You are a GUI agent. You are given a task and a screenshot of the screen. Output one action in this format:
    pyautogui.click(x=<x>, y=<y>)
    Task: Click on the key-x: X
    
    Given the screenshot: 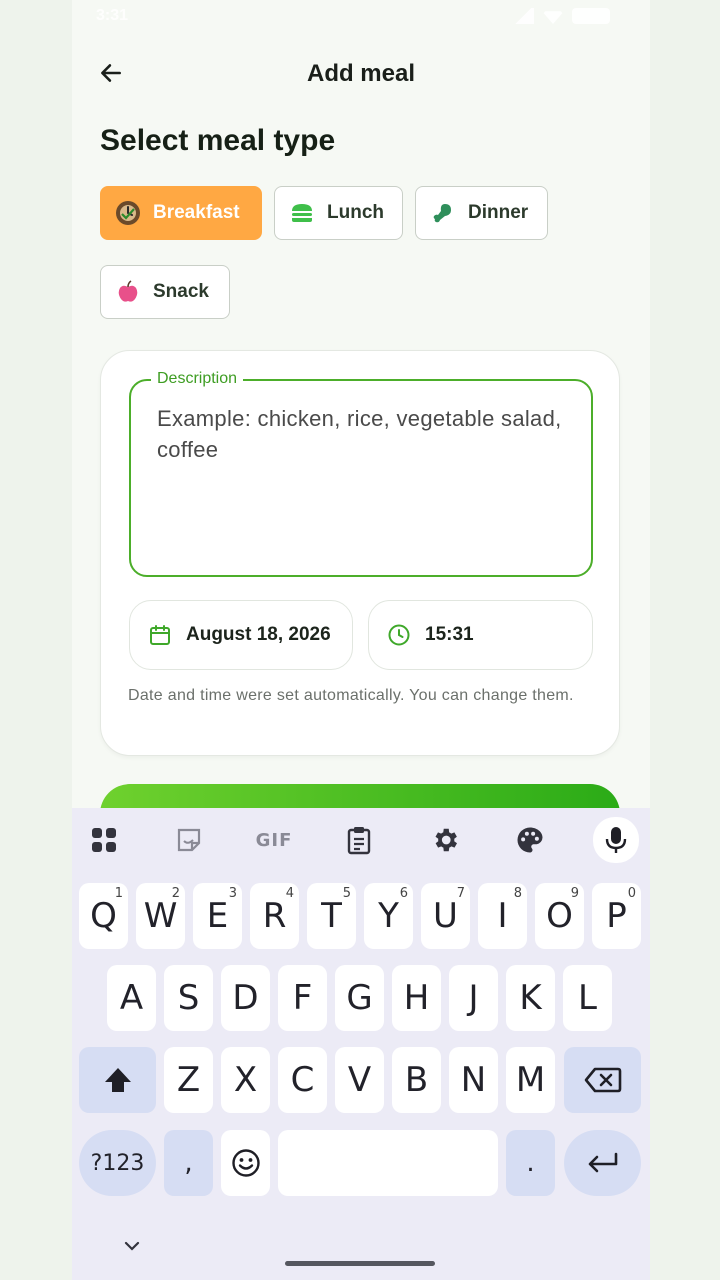 What is the action you would take?
    pyautogui.click(x=245, y=1080)
    